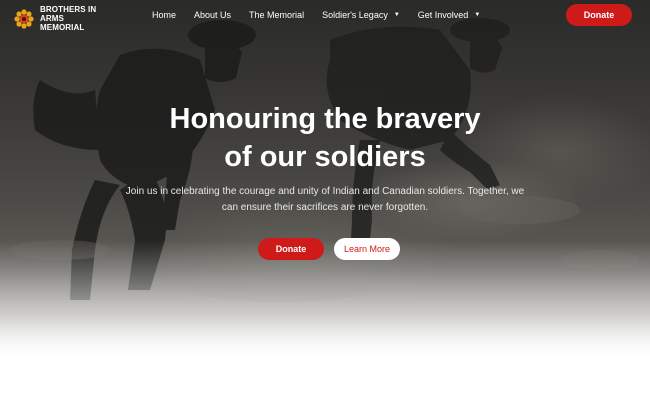  I want to click on hero-cta-group: Donate Learn More, so click(325, 249).